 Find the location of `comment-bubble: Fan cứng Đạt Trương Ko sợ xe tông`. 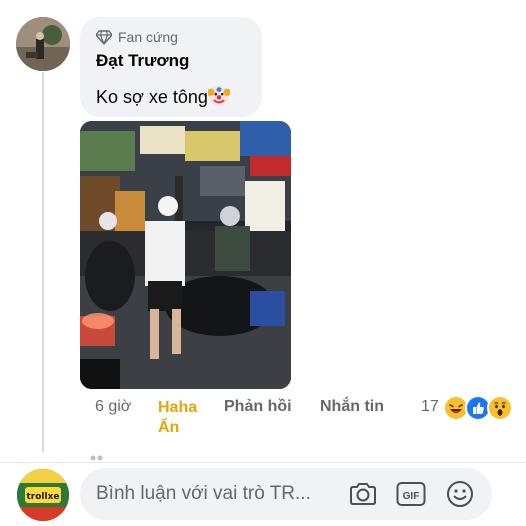

comment-bubble: Fan cứng Đạt Trương Ko sợ xe tông is located at coordinates (171, 67).